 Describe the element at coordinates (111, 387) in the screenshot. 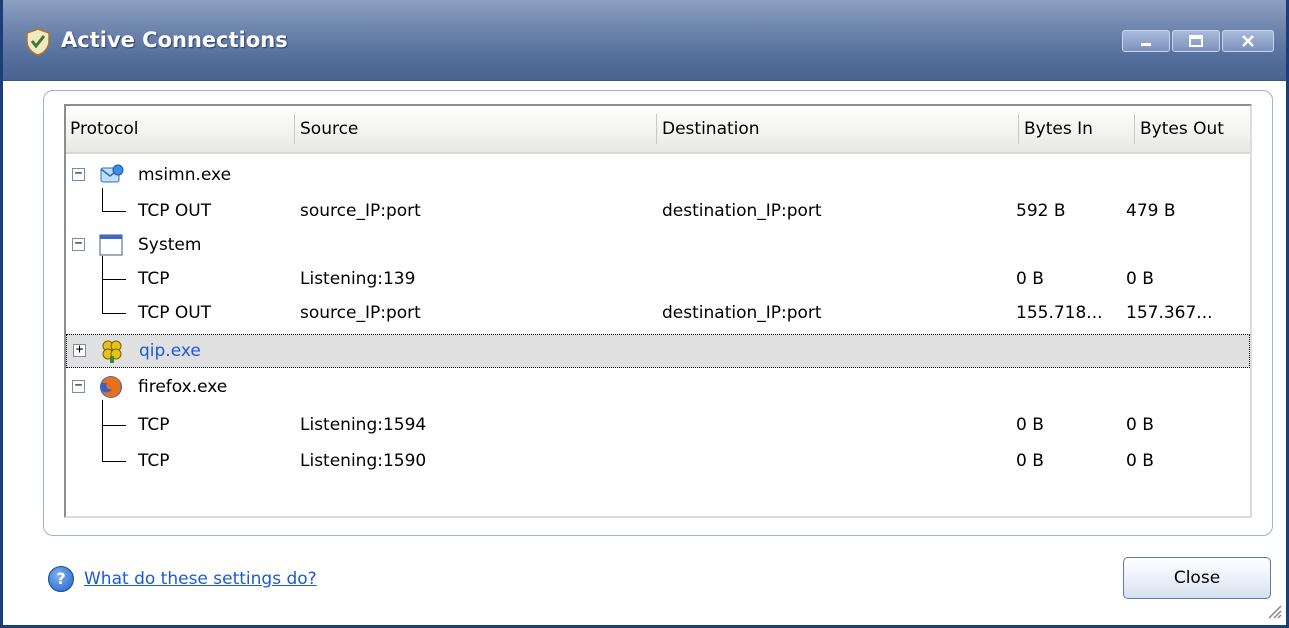

I see `firefox-icon` at that location.